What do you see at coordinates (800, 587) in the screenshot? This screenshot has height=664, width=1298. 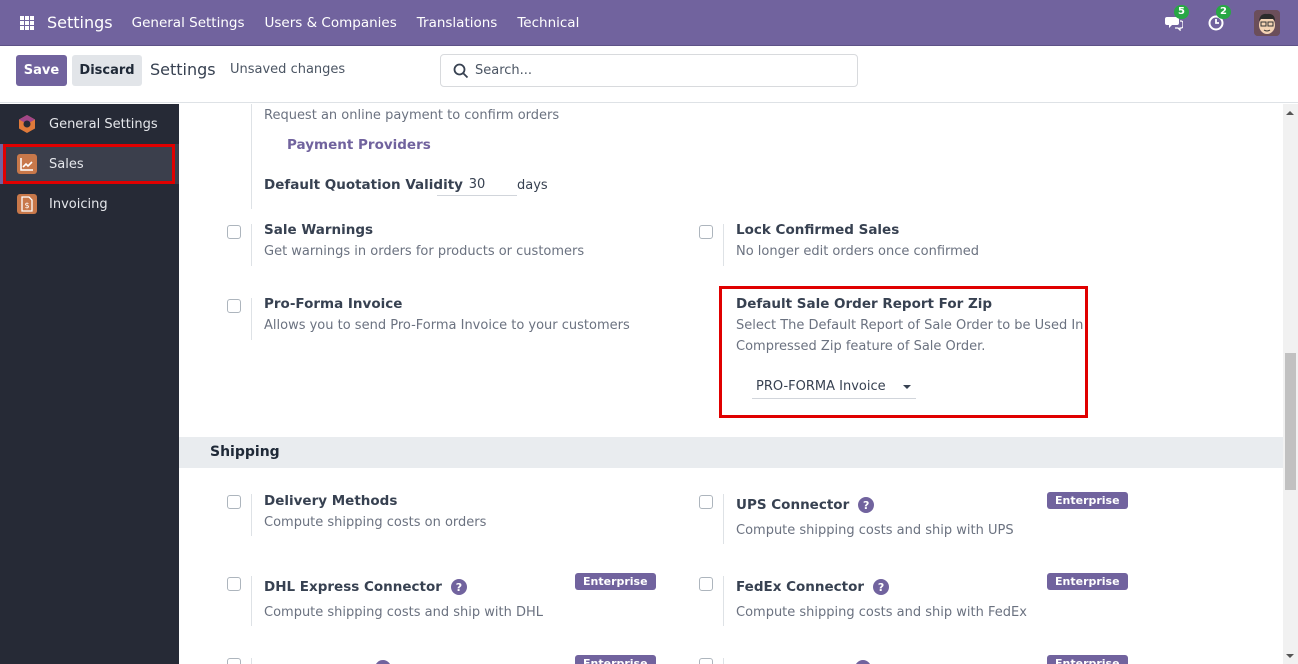 I see `fedex-title-text: FedEx Connector` at bounding box center [800, 587].